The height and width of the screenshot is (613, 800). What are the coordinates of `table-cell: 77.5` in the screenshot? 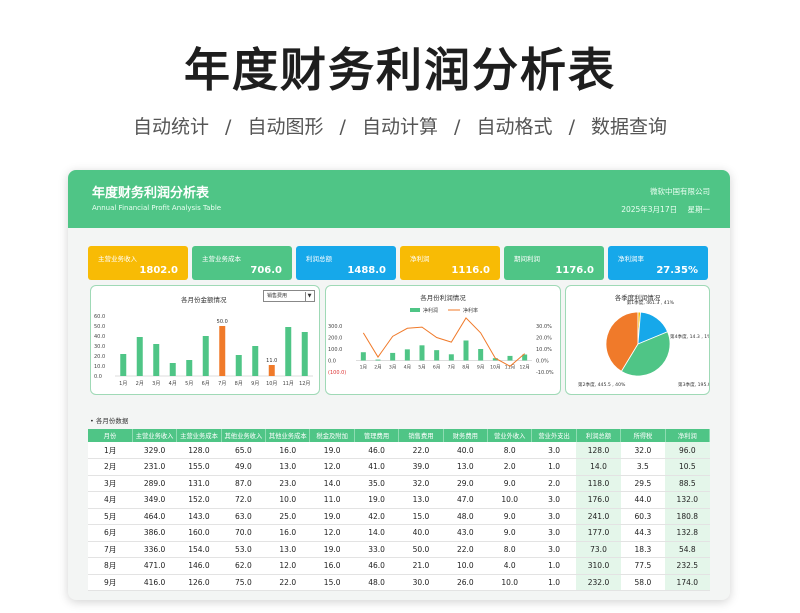 It's located at (643, 566).